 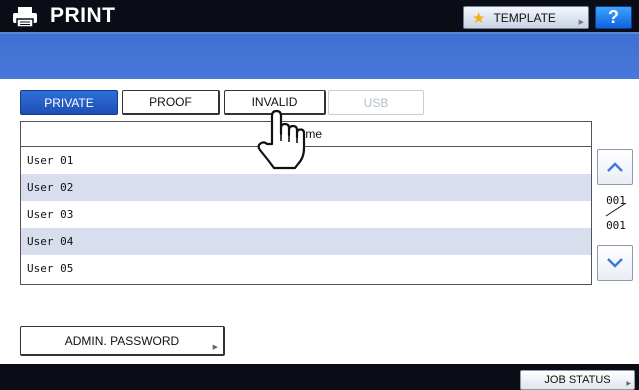 I want to click on scroll-up-button, so click(x=615, y=167).